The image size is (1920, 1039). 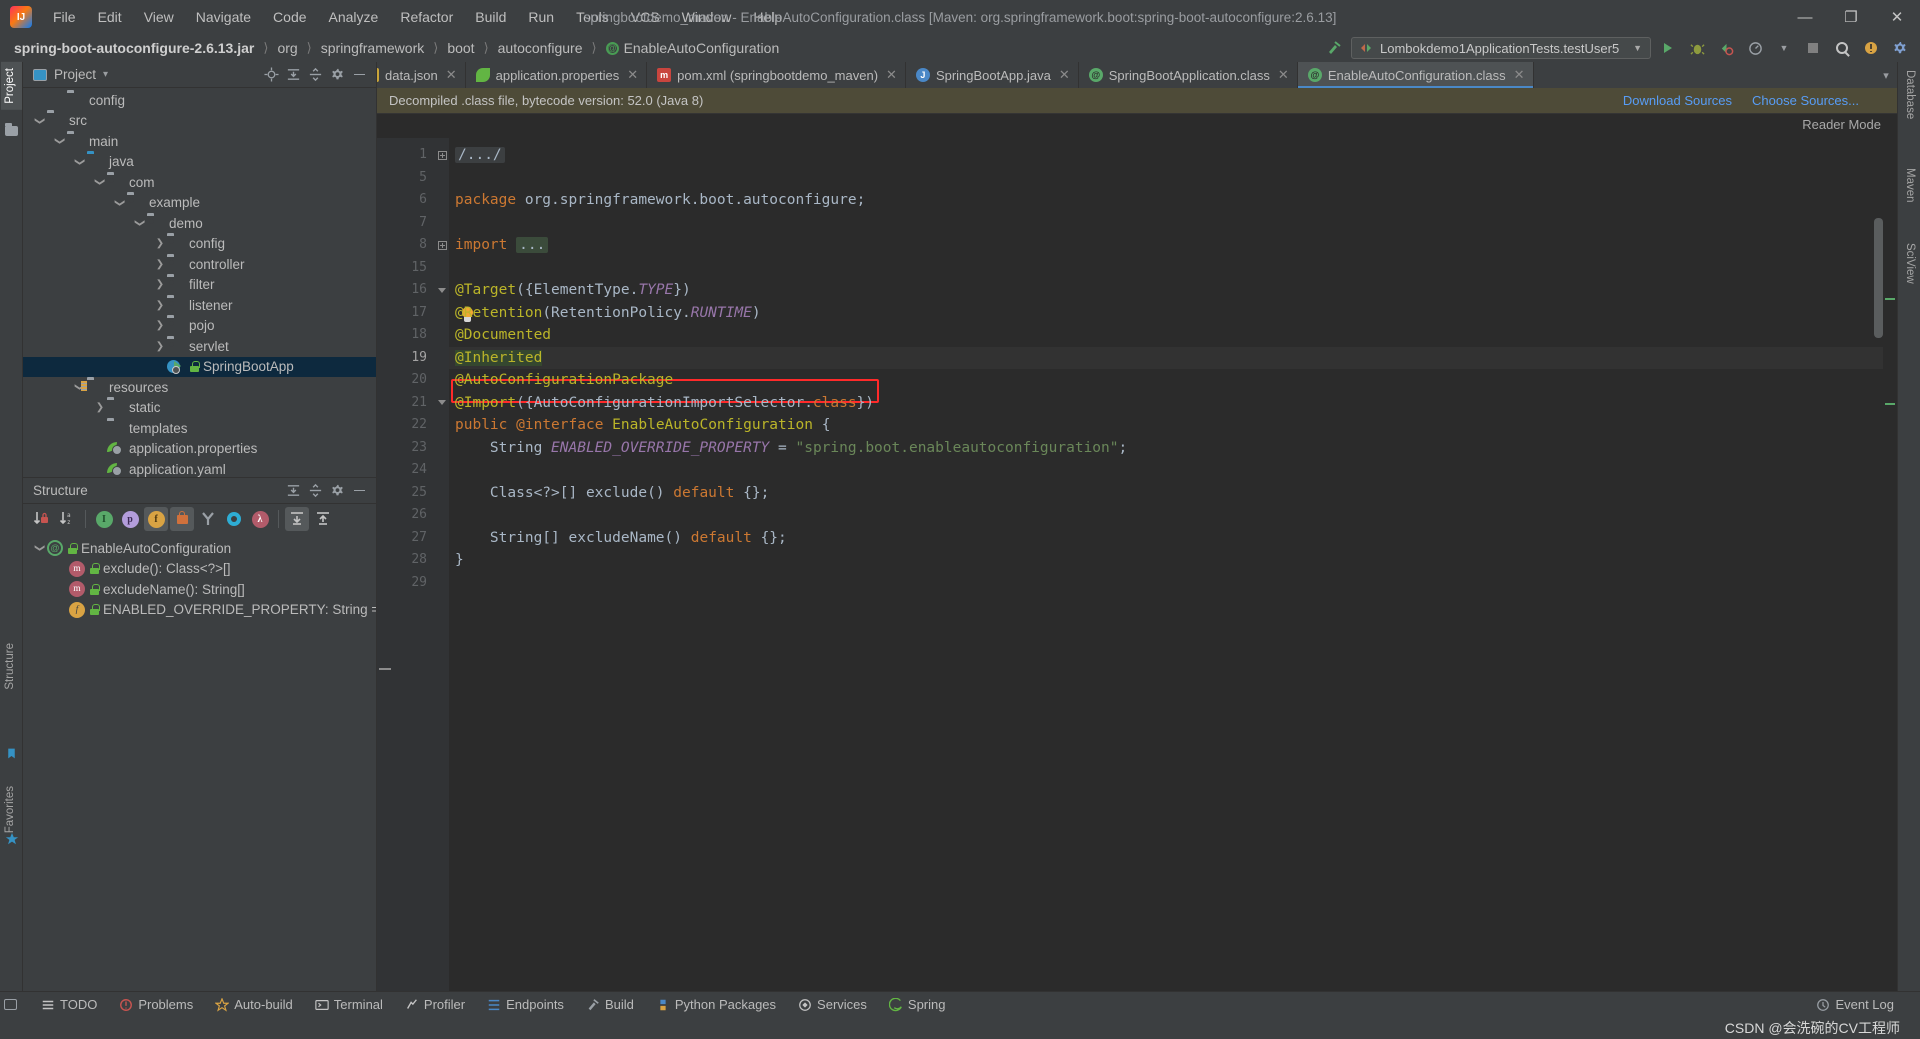 What do you see at coordinates (557, 75) in the screenshot?
I see `editor-tab-application-properties: application.properties ✕` at bounding box center [557, 75].